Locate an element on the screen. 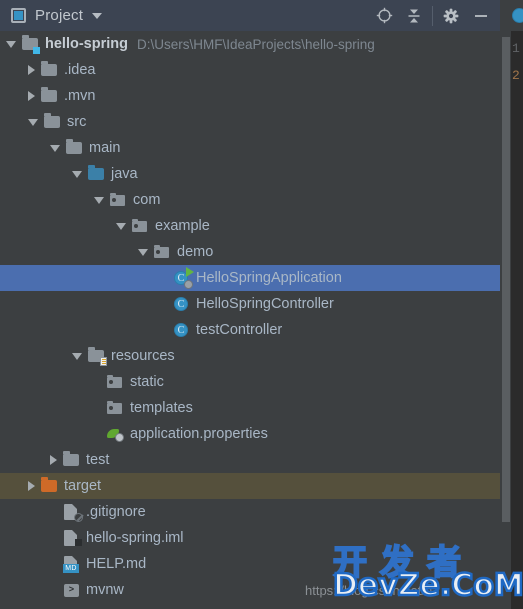 Image resolution: width=523 pixels, height=609 pixels. tree-row-main: main is located at coordinates (250, 148).